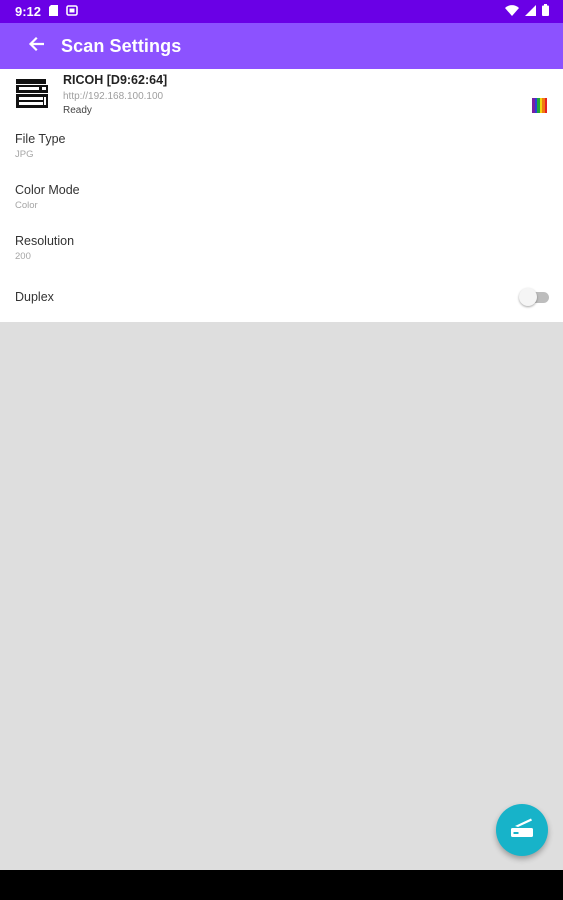  I want to click on printer-name: RICOH [D9:62:64], so click(115, 80).